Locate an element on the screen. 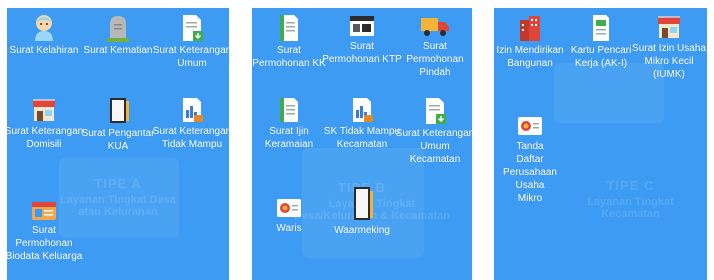  service-item-label: Waarmeking is located at coordinates (362, 230).